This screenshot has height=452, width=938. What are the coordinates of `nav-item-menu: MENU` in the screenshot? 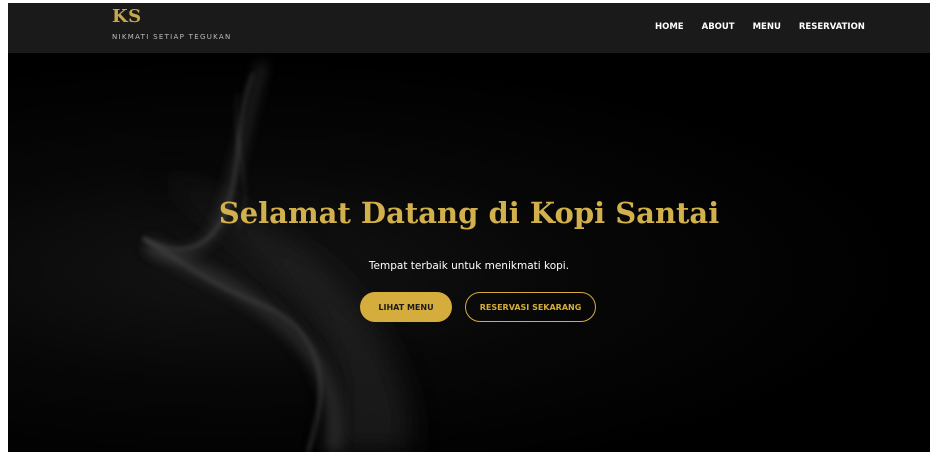 It's located at (767, 27).